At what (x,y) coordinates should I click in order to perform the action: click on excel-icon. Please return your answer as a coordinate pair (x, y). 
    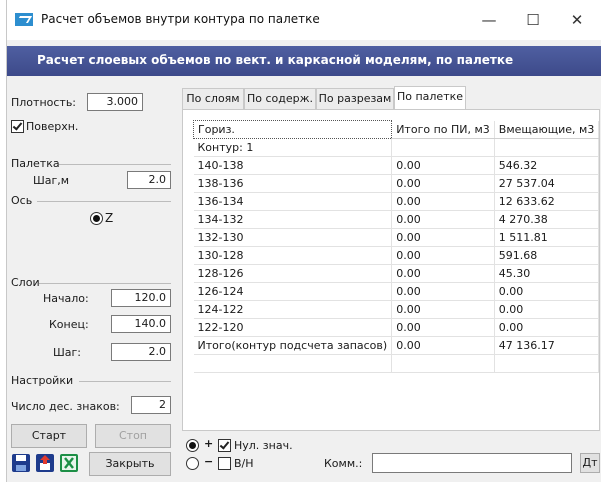
    Looking at the image, I should click on (69, 463).